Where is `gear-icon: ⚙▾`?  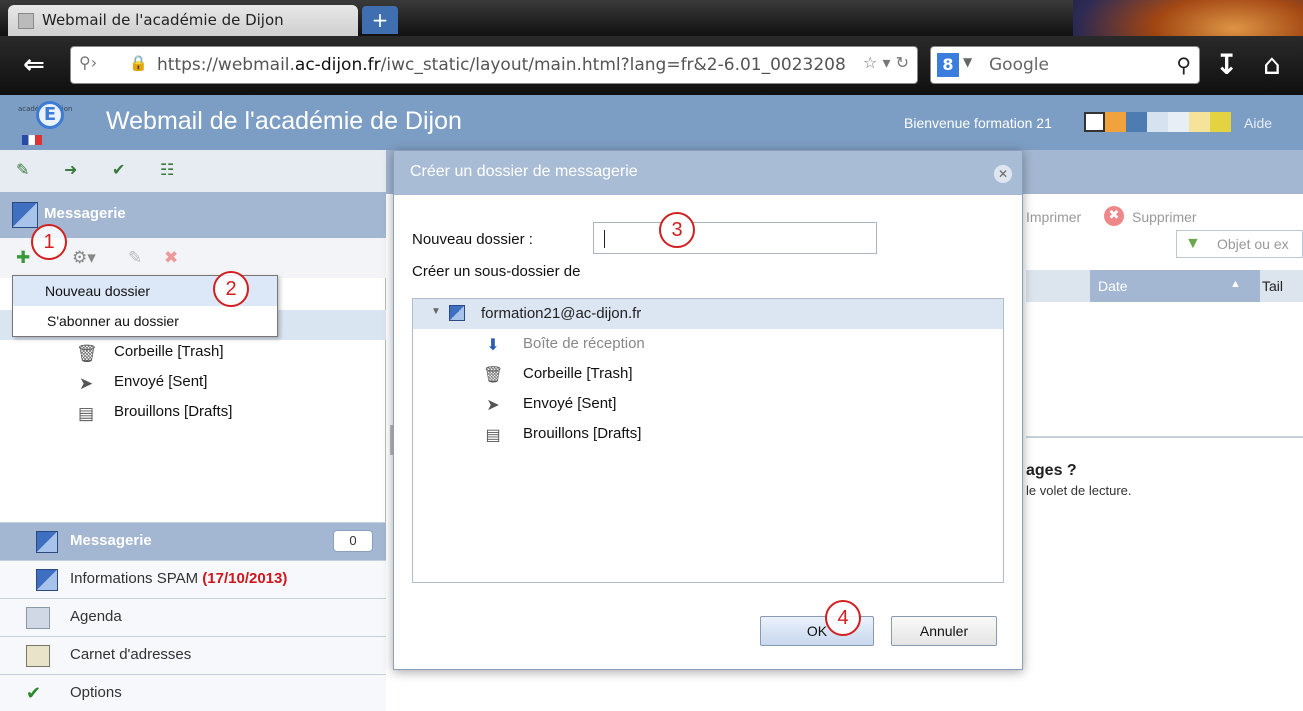
gear-icon: ⚙▾ is located at coordinates (84, 258).